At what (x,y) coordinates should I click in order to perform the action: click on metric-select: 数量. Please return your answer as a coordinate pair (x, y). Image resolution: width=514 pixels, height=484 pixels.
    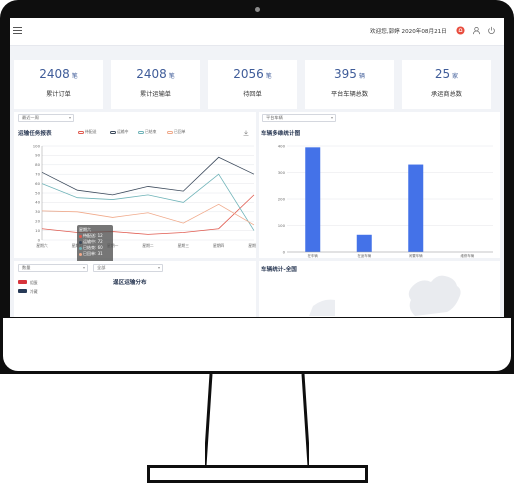
    Looking at the image, I should click on (53, 268).